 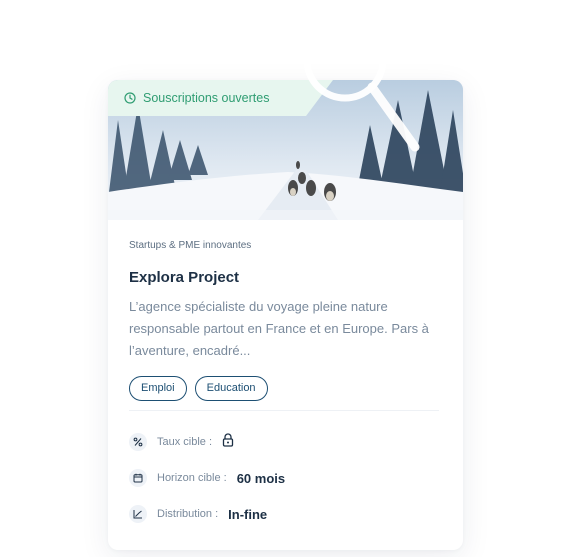 I want to click on project-category: Startups & PME innovantes, so click(x=190, y=245).